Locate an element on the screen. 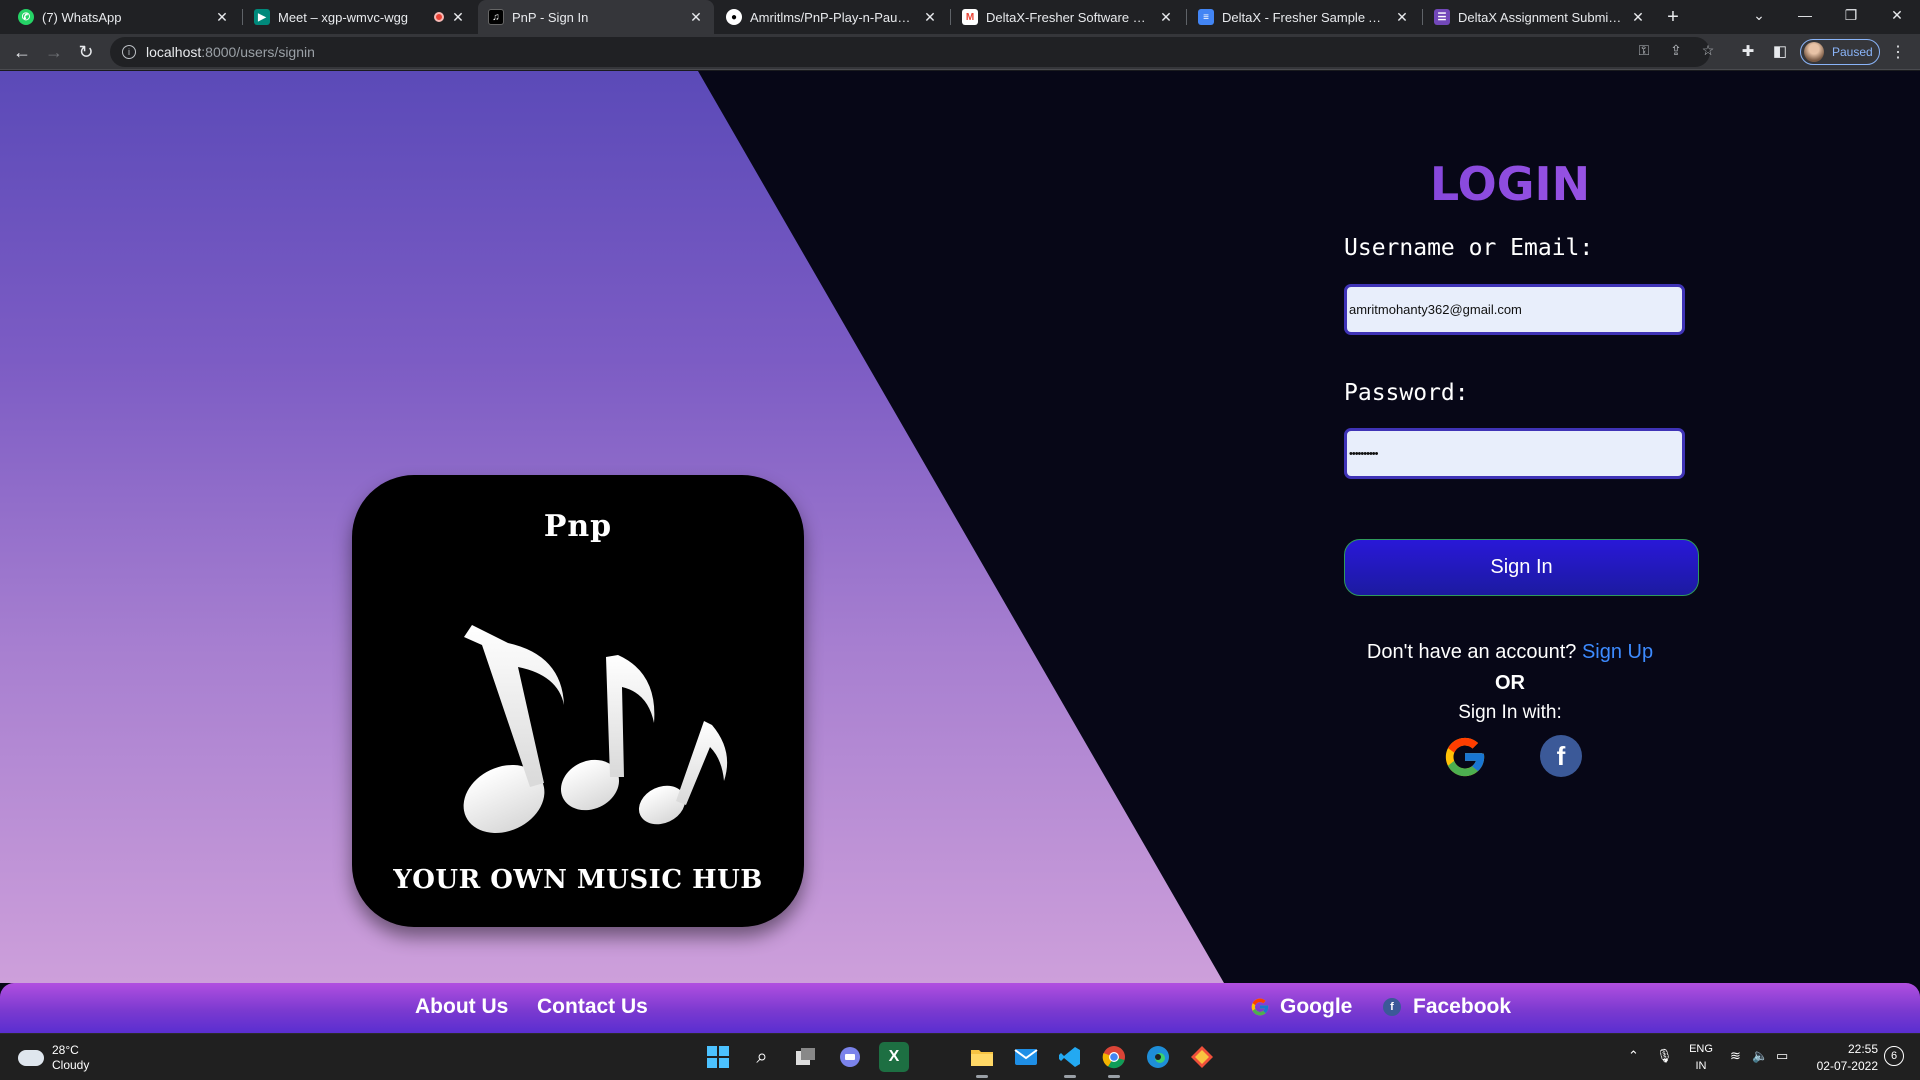  docs-icon: ≡ is located at coordinates (1206, 17).